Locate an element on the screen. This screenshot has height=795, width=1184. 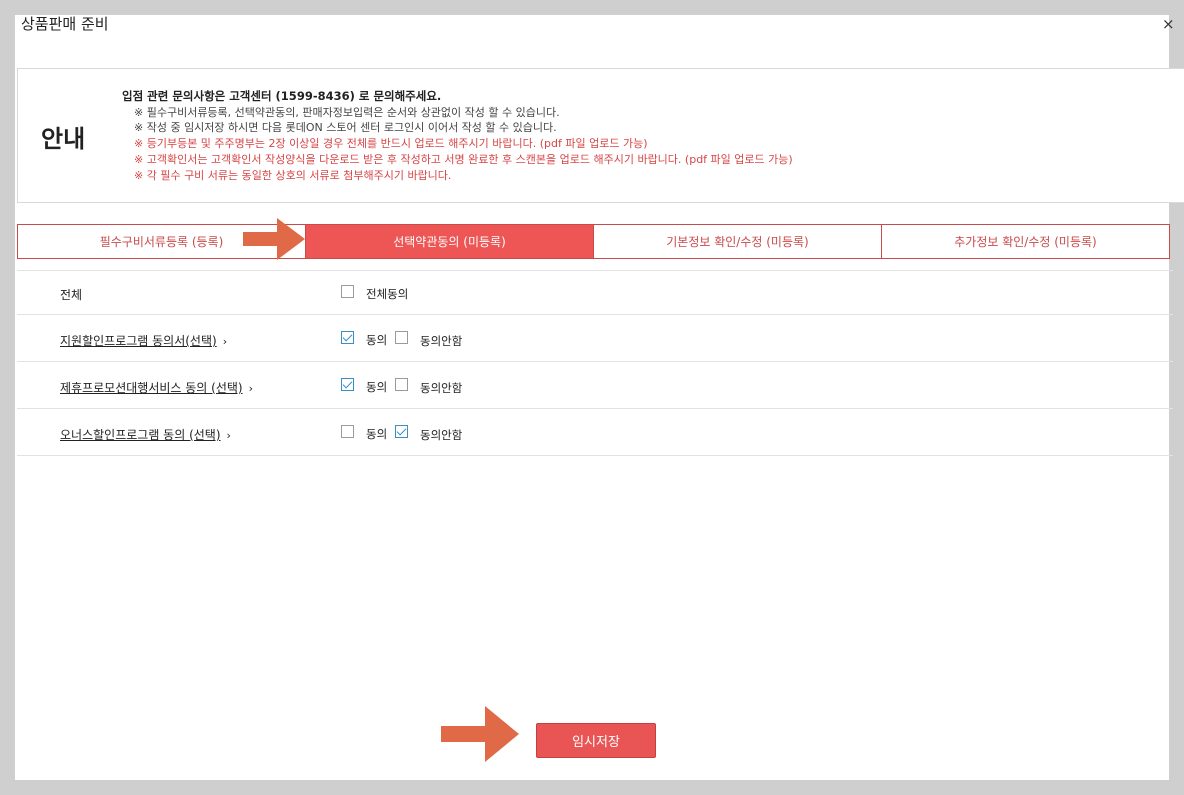
tab-additional-info: 추가정보 확인/수정 (미등록) is located at coordinates (1025, 241).